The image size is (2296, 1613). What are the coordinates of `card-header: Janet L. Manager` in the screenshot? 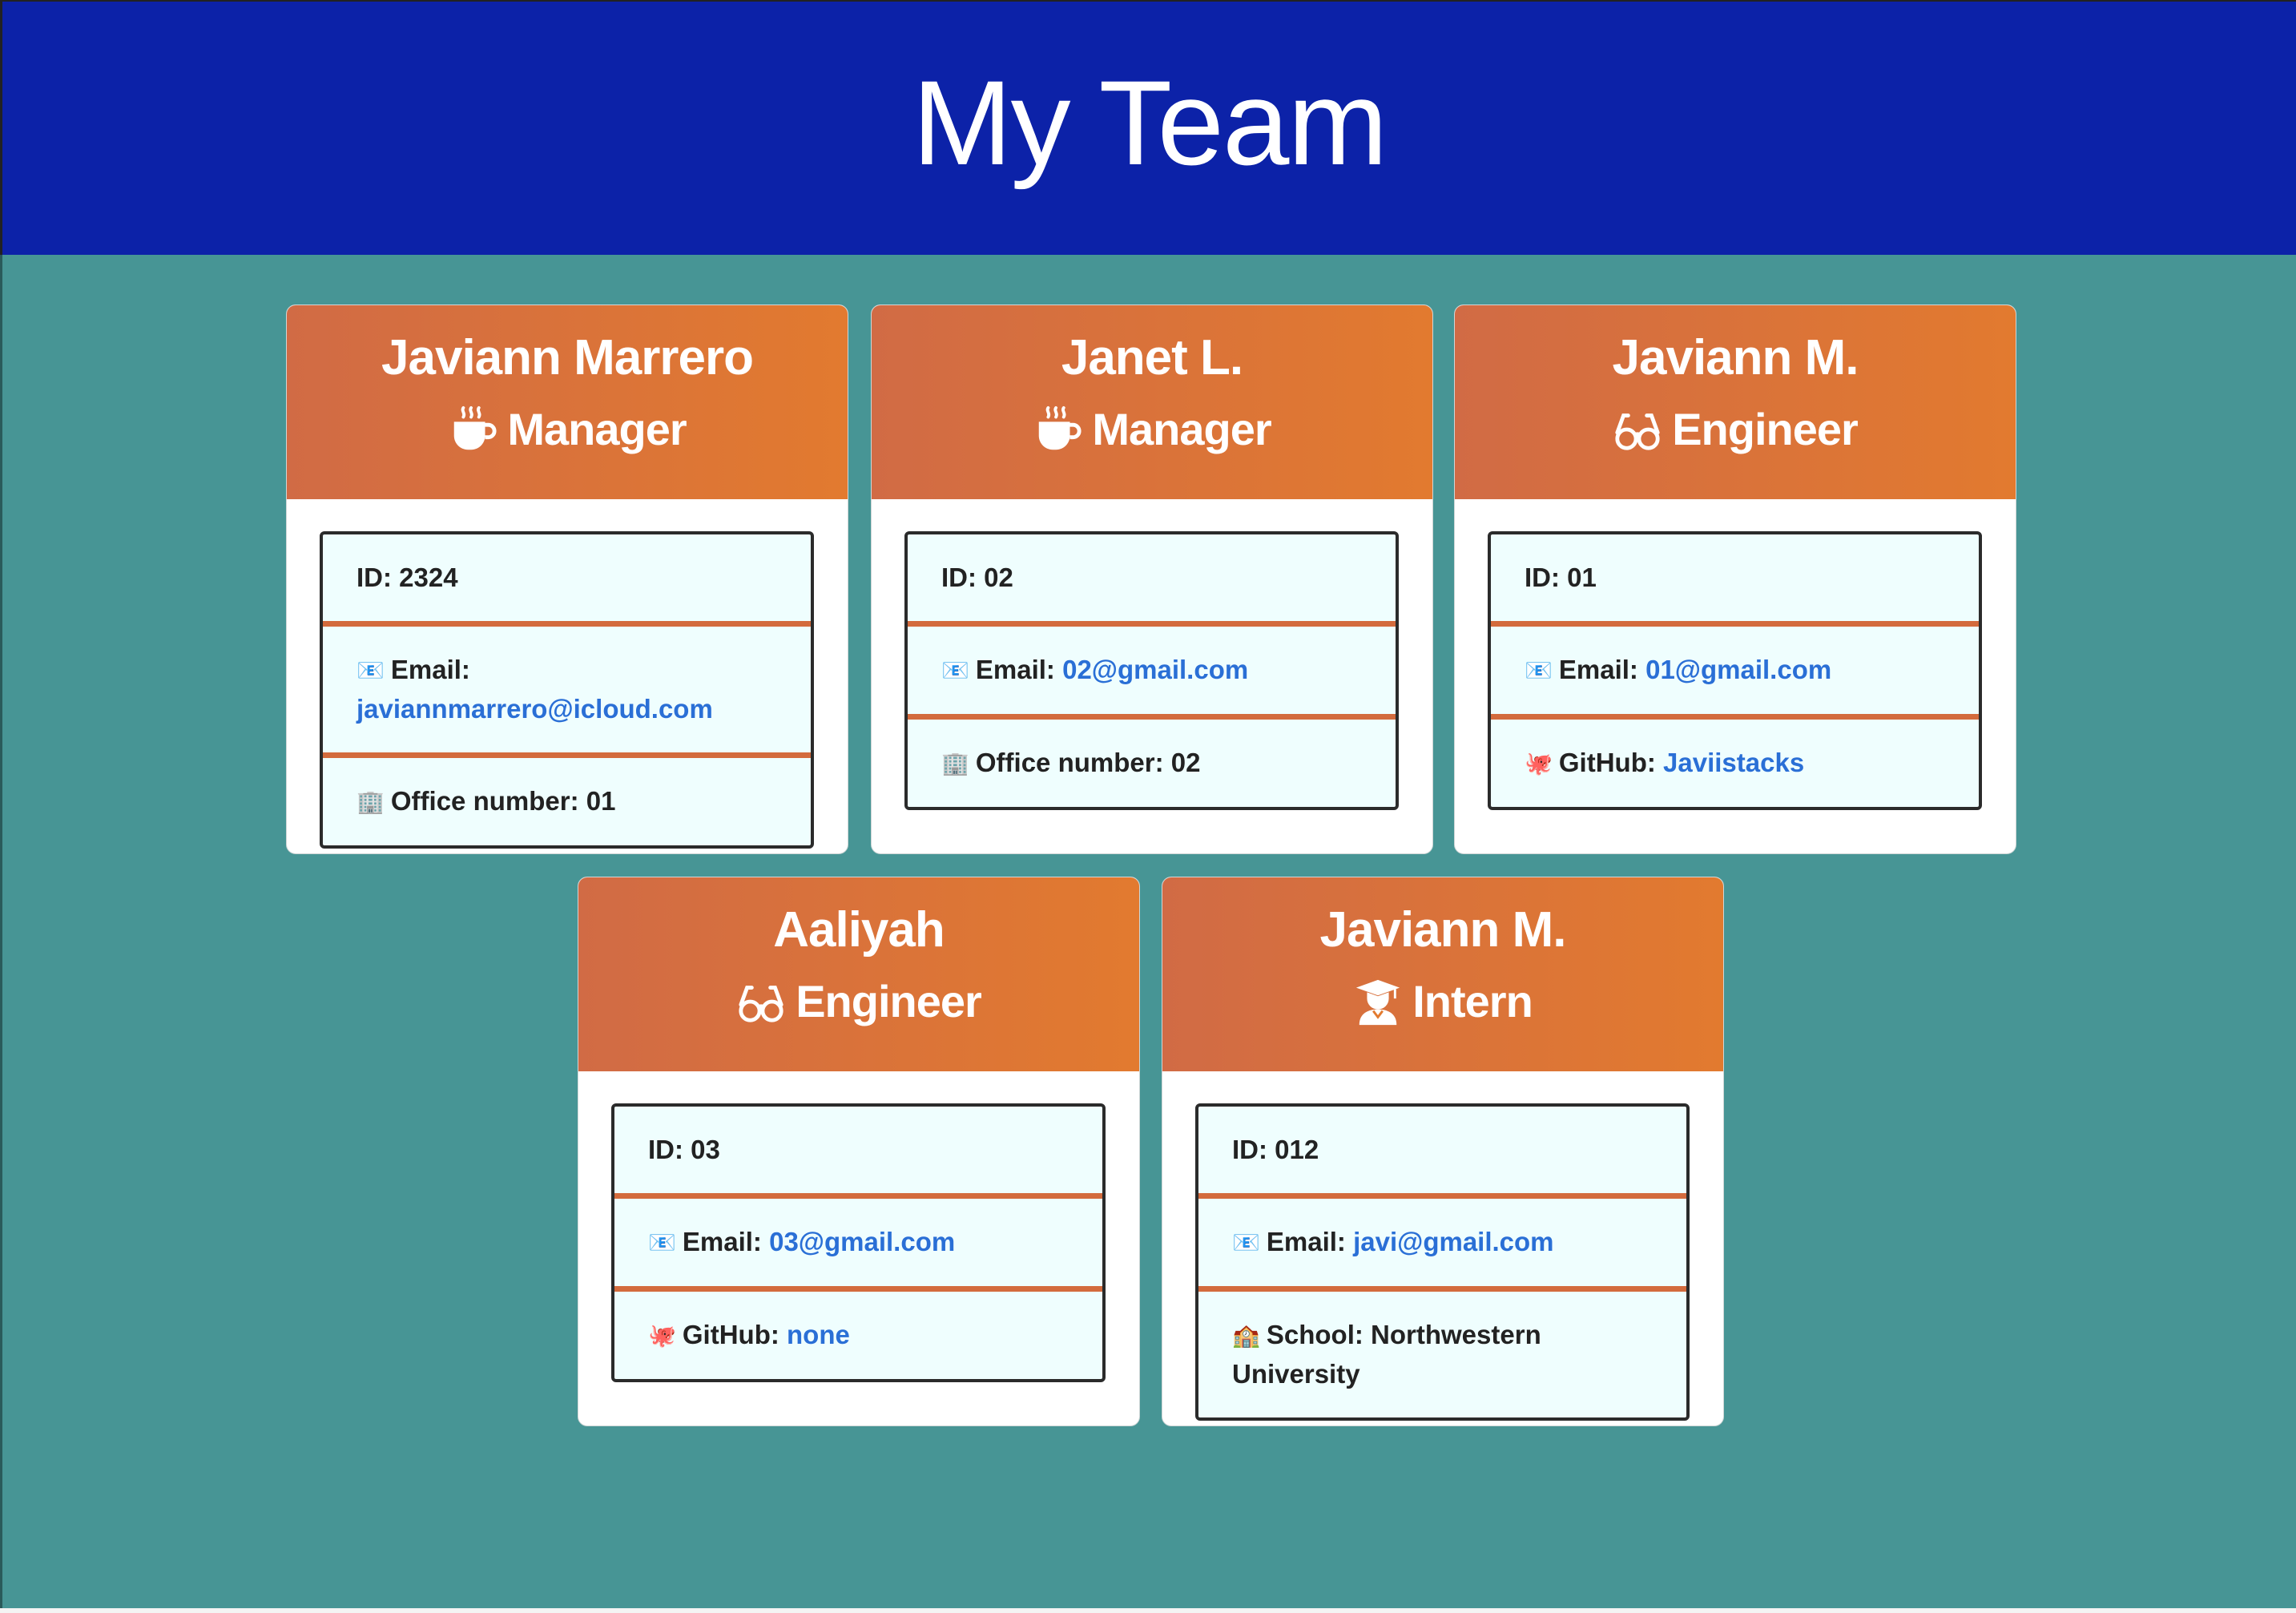 It's located at (1152, 402).